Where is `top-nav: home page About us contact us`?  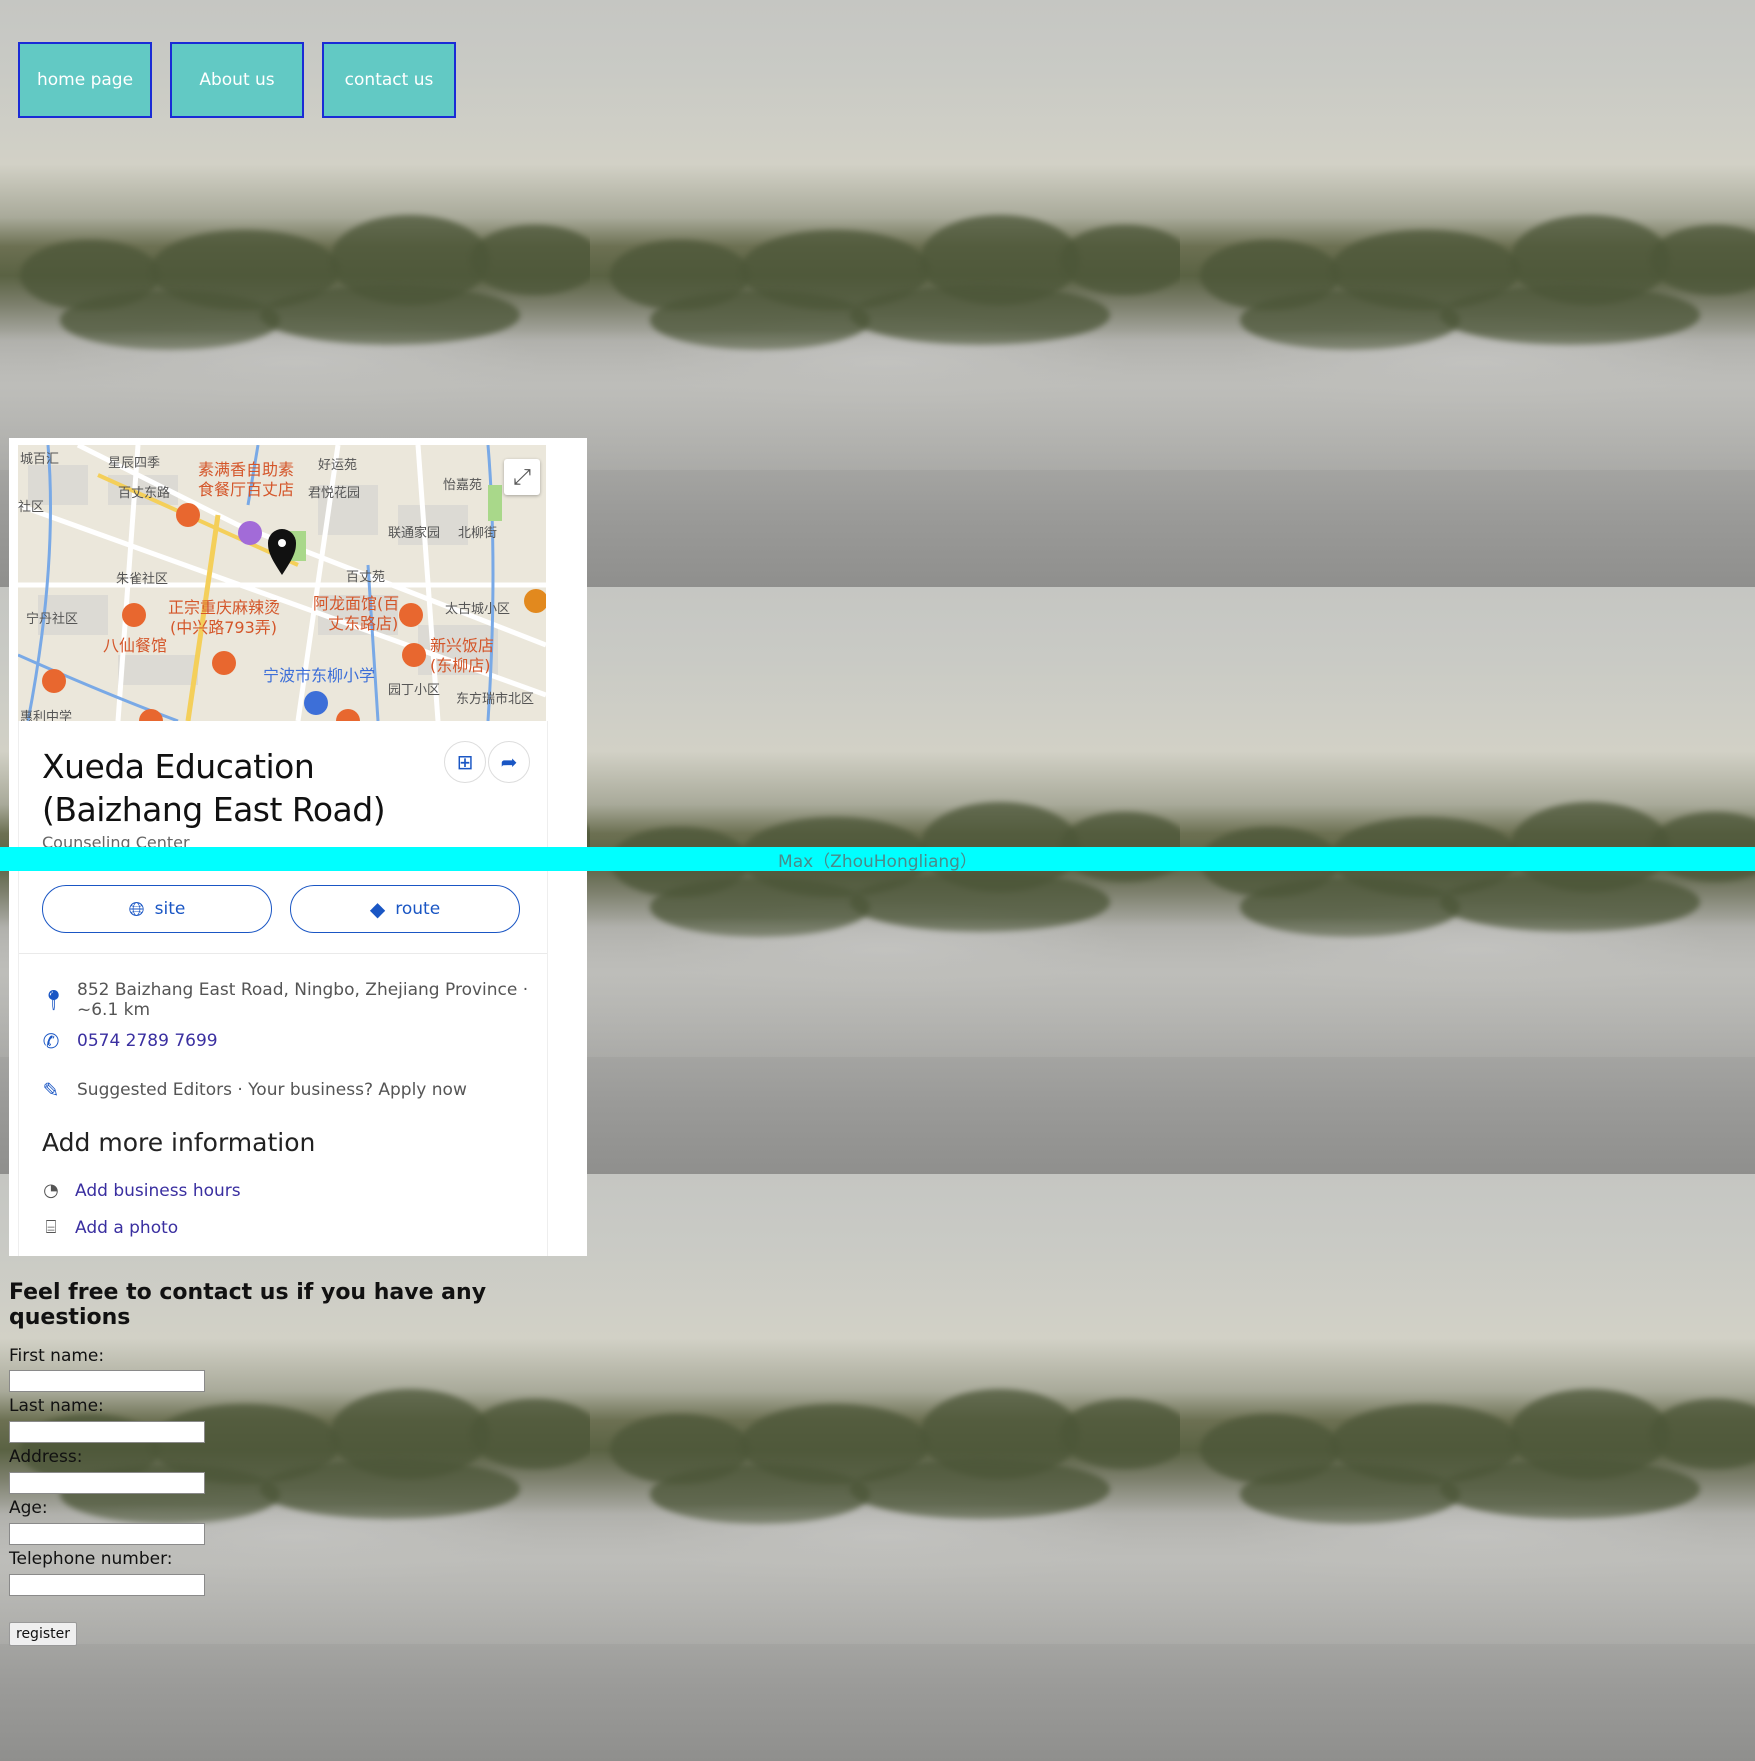 top-nav: home page About us contact us is located at coordinates (237, 80).